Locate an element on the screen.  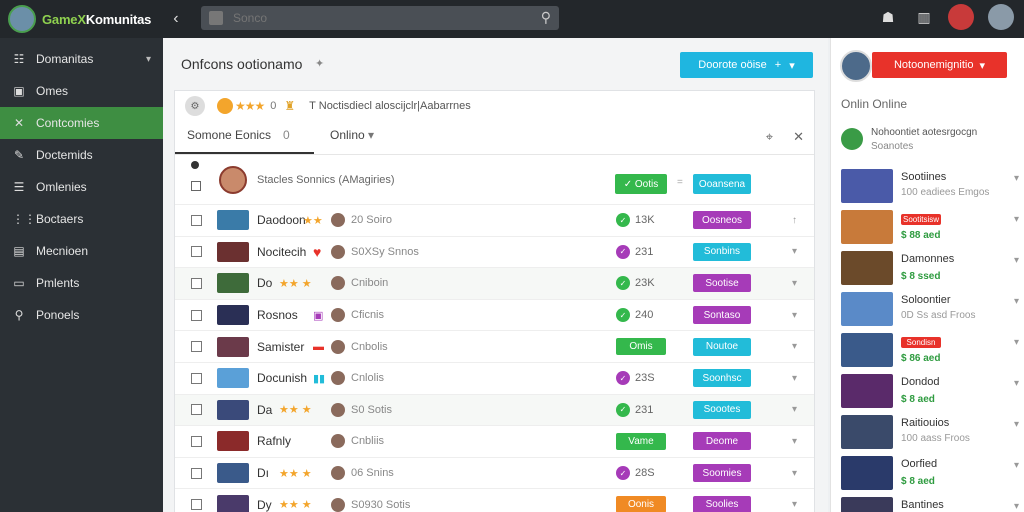
sidebar-item-5: ⋮⋮ Boctaers is located at coordinates (81, 219).